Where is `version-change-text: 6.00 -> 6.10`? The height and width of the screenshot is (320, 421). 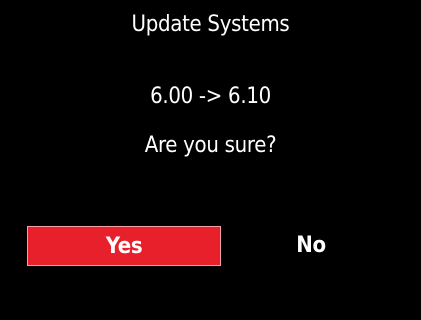
version-change-text: 6.00 -> 6.10 is located at coordinates (210, 96).